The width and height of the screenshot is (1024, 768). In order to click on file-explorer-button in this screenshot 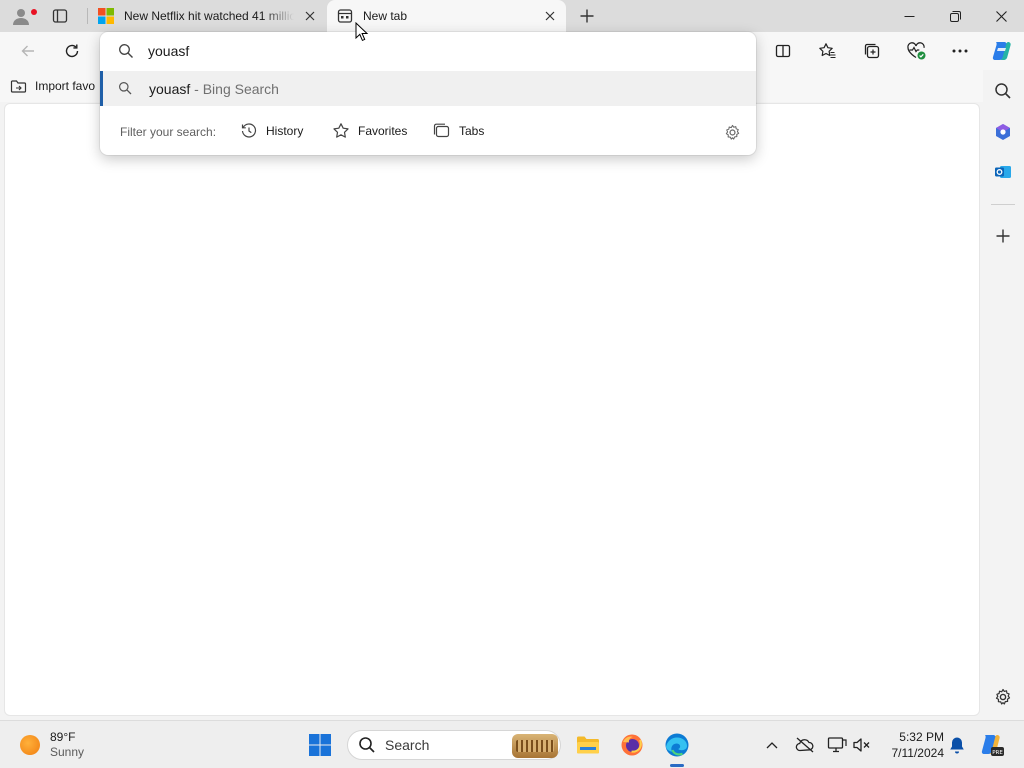, I will do `click(588, 745)`.